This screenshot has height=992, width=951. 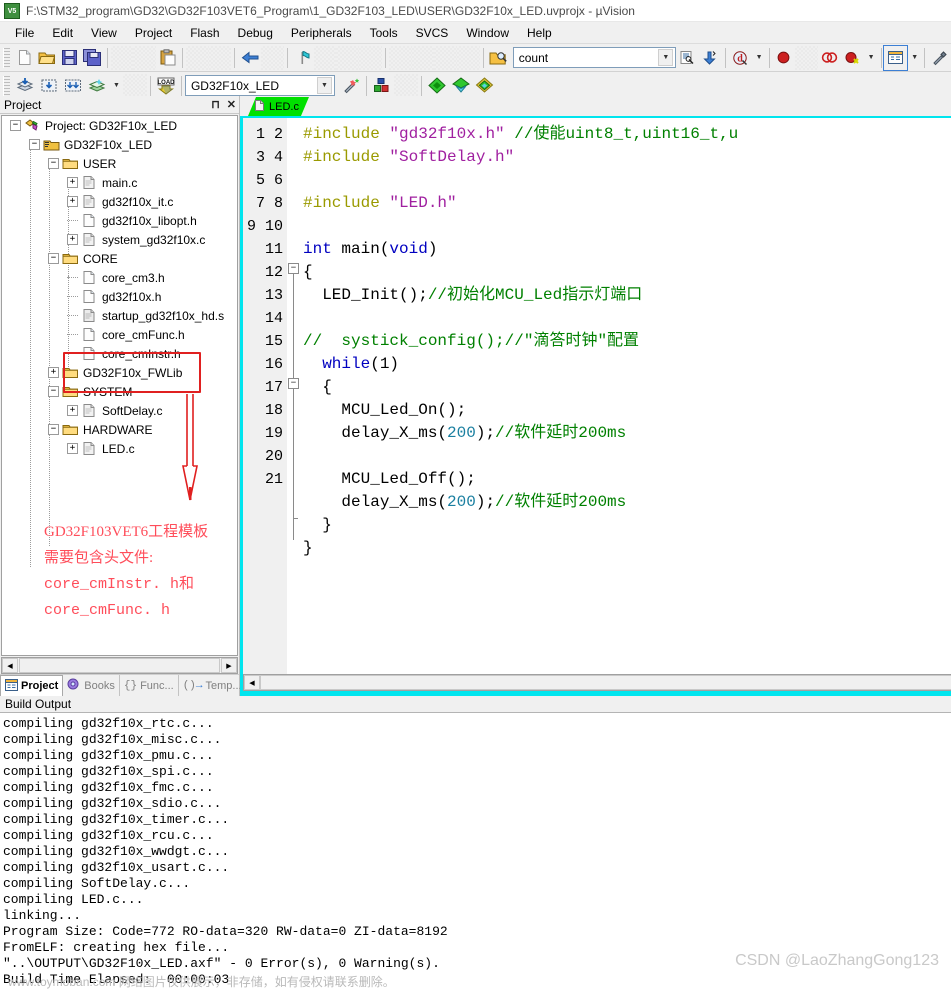 I want to click on paste-icon, so click(x=167, y=58).